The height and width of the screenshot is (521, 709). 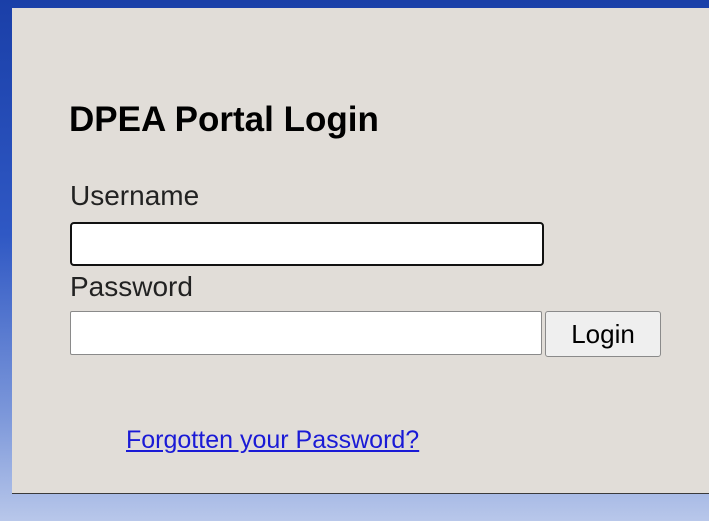 I want to click on password-input, so click(x=306, y=333).